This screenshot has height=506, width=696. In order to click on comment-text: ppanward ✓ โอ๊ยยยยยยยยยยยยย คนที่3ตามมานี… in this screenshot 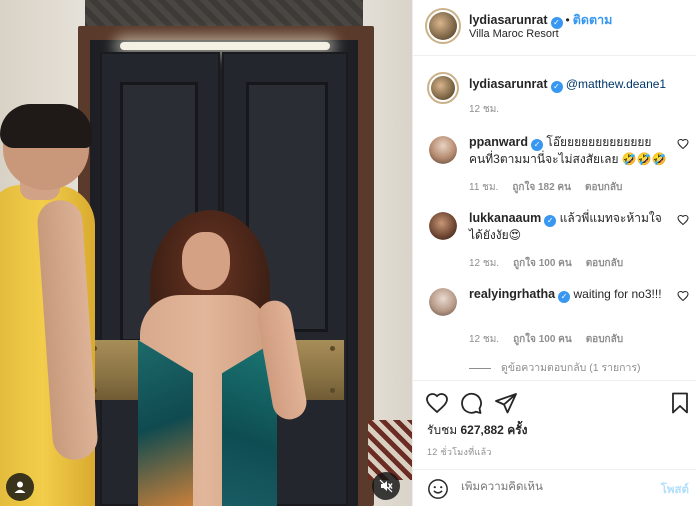, I will do `click(568, 151)`.